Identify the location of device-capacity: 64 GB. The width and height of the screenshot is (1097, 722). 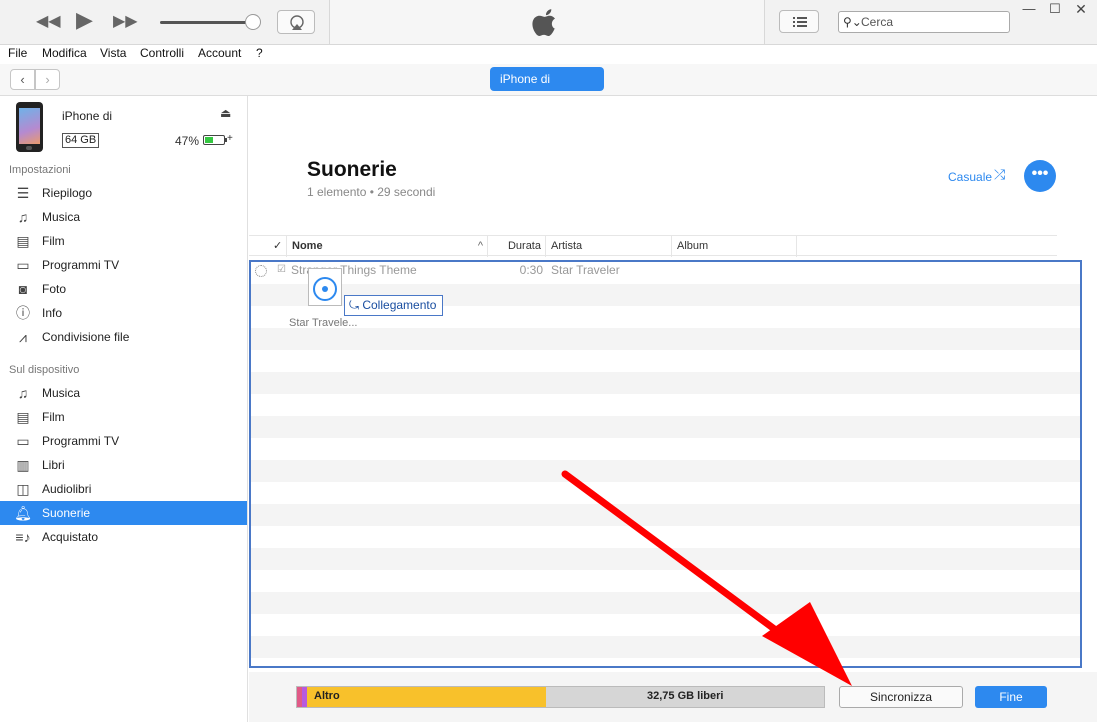
(81, 140).